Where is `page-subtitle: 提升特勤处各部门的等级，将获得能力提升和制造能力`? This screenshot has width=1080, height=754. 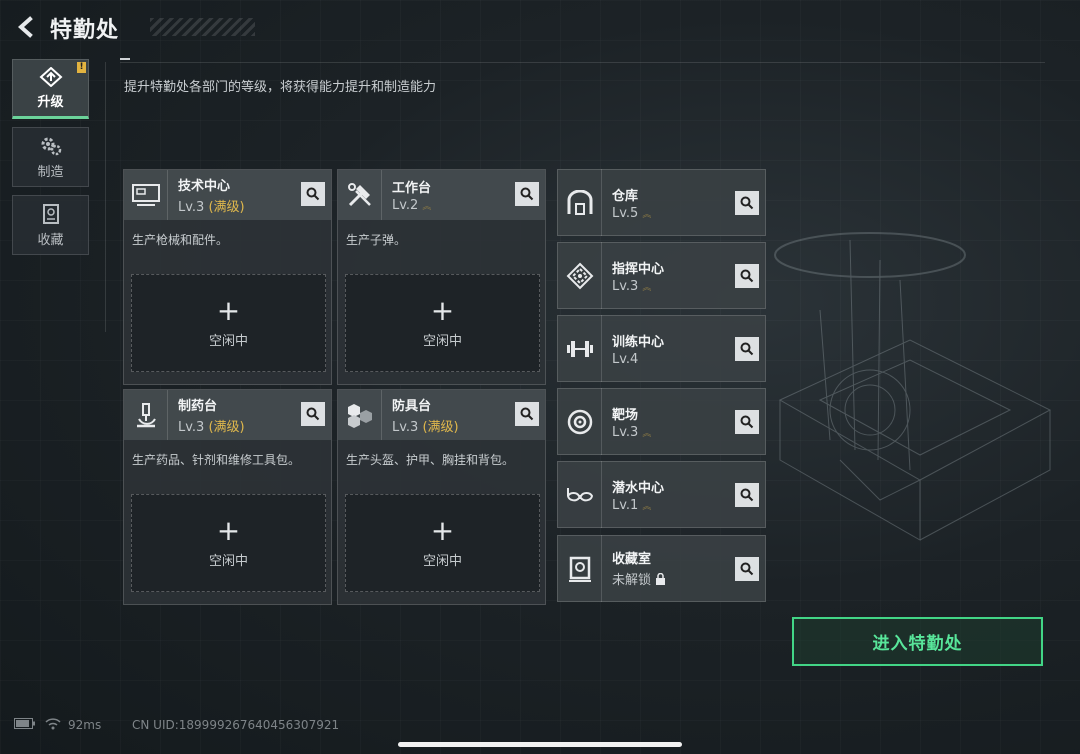 page-subtitle: 提升特勤处各部门的等级，将获得能力提升和制造能力 is located at coordinates (280, 87).